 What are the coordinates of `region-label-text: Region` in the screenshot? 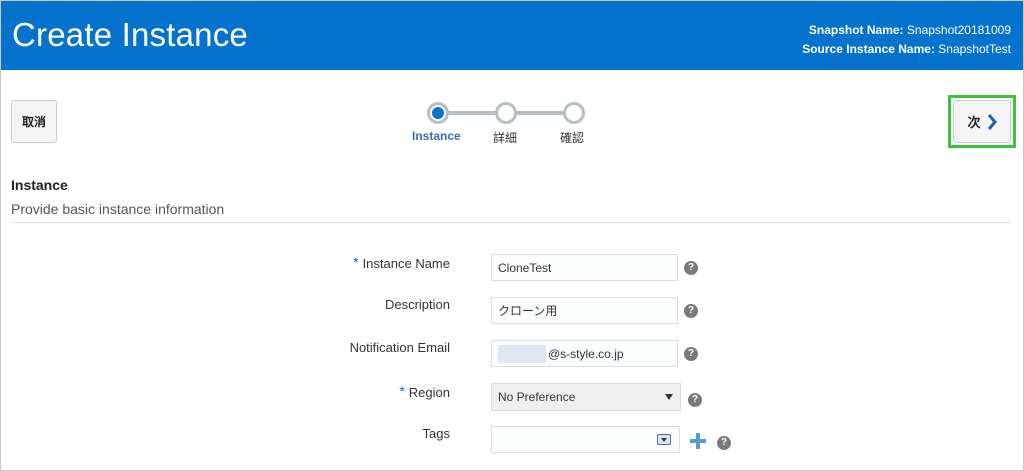 It's located at (429, 392).